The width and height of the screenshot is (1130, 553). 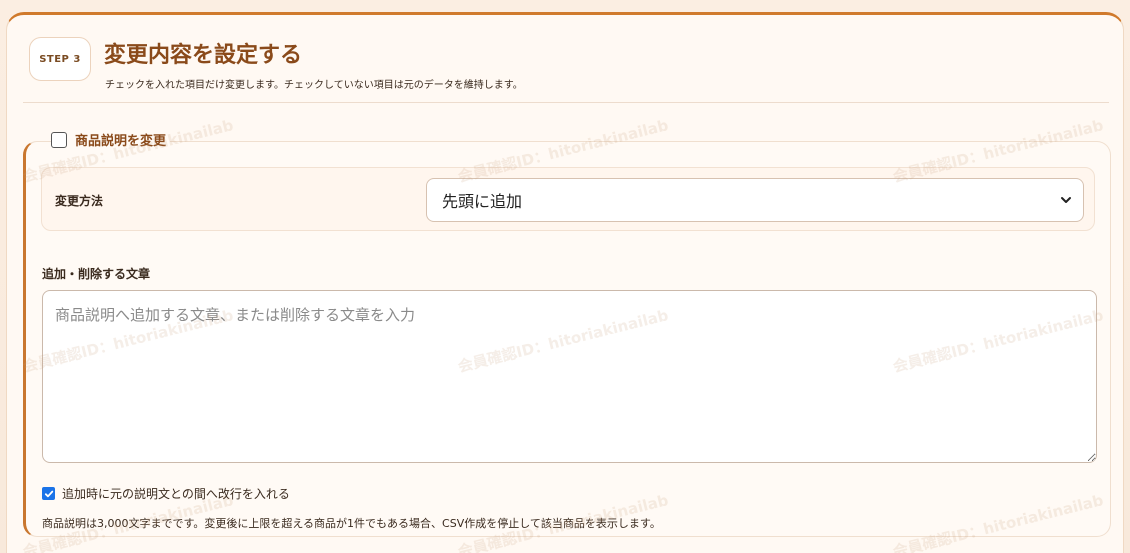 What do you see at coordinates (755, 200) in the screenshot?
I see `method-select: 先頭に追加` at bounding box center [755, 200].